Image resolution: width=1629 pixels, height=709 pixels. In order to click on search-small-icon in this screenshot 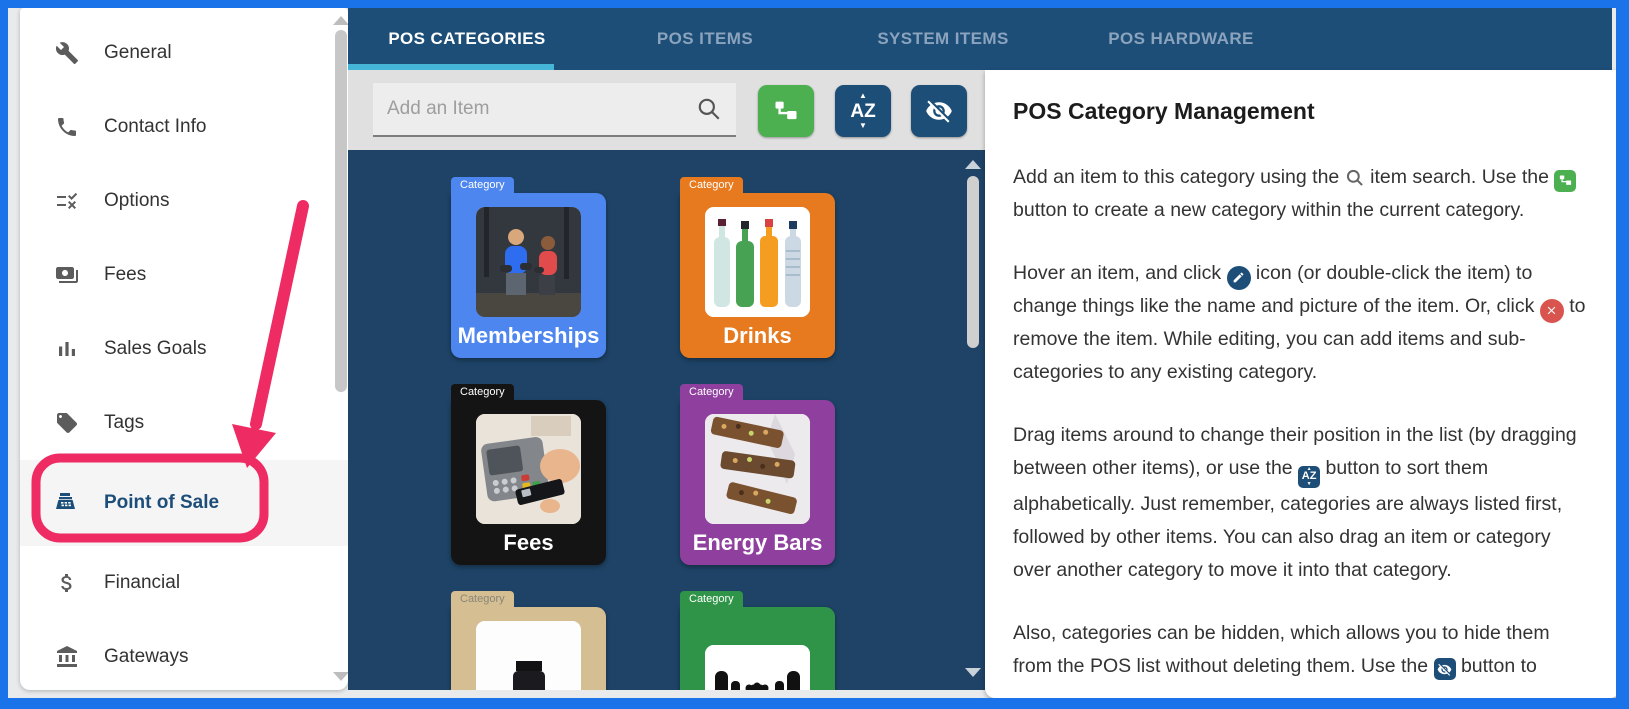, I will do `click(1355, 178)`.